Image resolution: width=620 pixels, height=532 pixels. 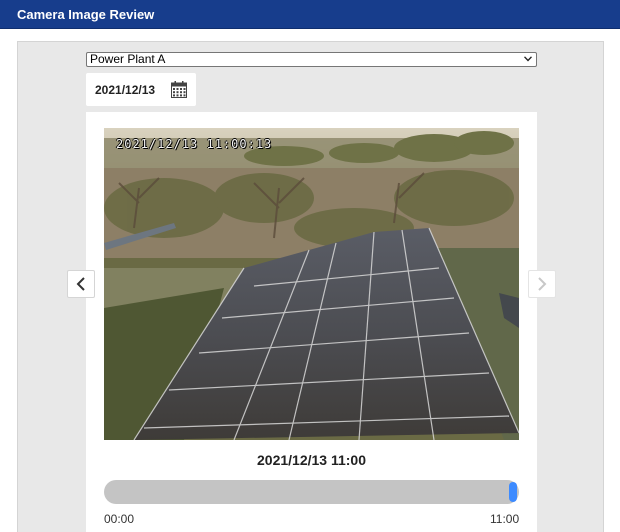 I want to click on image-caption: 2021/12/13 11:00, so click(x=311, y=460).